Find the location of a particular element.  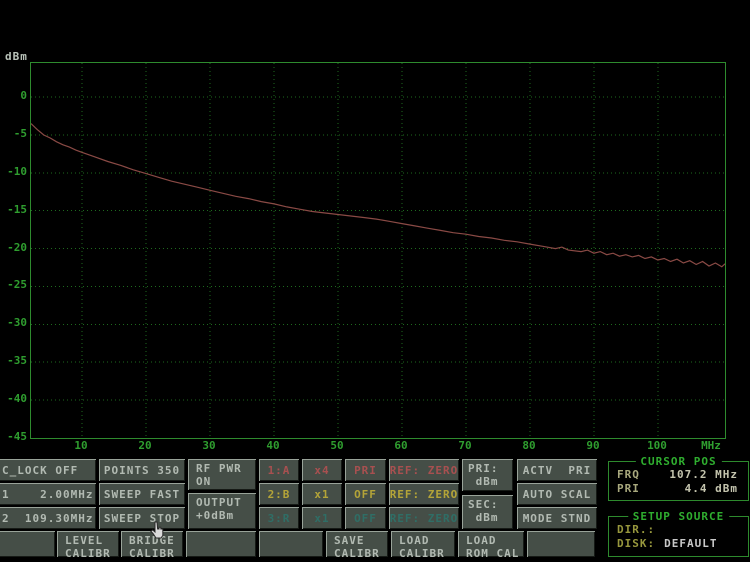

btn-ch1-scale: x4 is located at coordinates (322, 470).